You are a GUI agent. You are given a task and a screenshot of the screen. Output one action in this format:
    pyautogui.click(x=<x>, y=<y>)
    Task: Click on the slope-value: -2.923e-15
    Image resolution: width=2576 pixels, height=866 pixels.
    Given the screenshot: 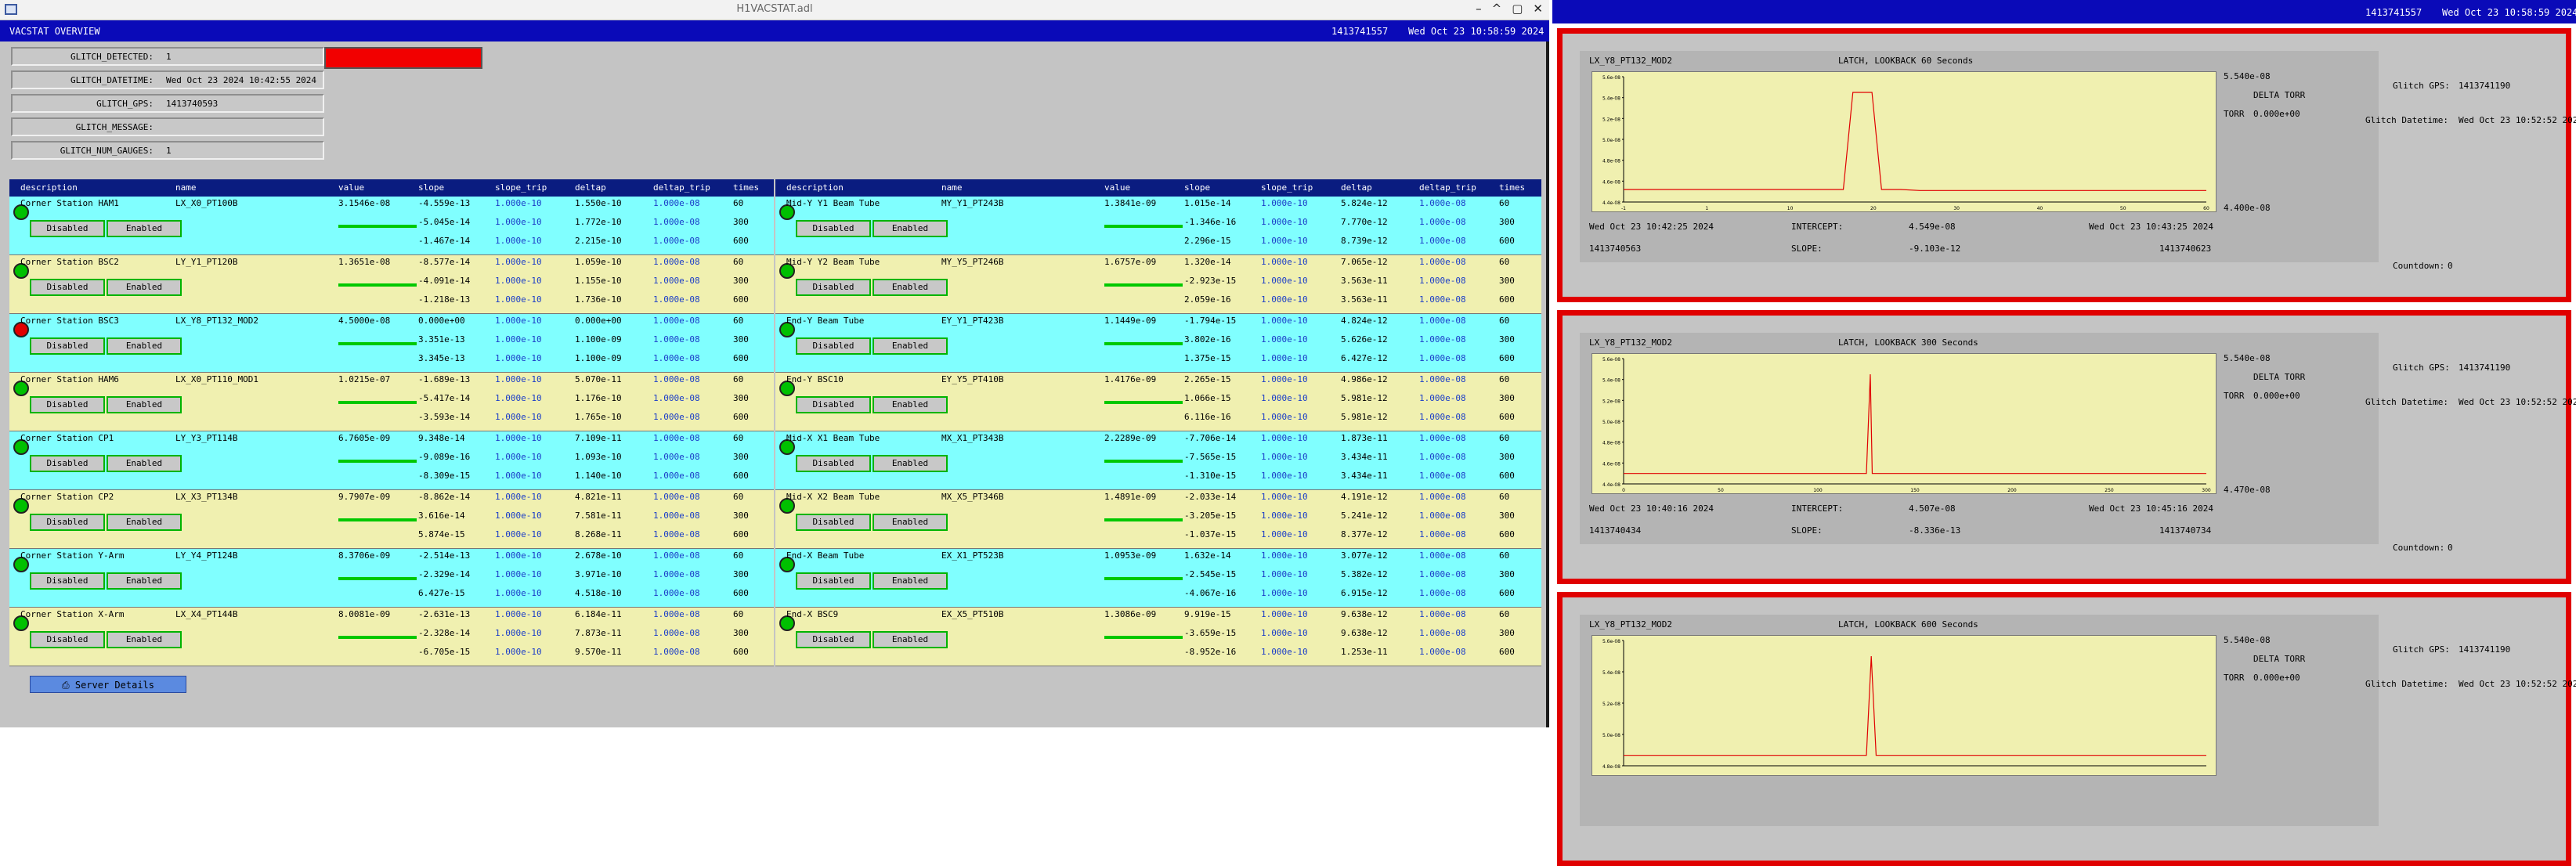 What is the action you would take?
    pyautogui.click(x=1210, y=281)
    